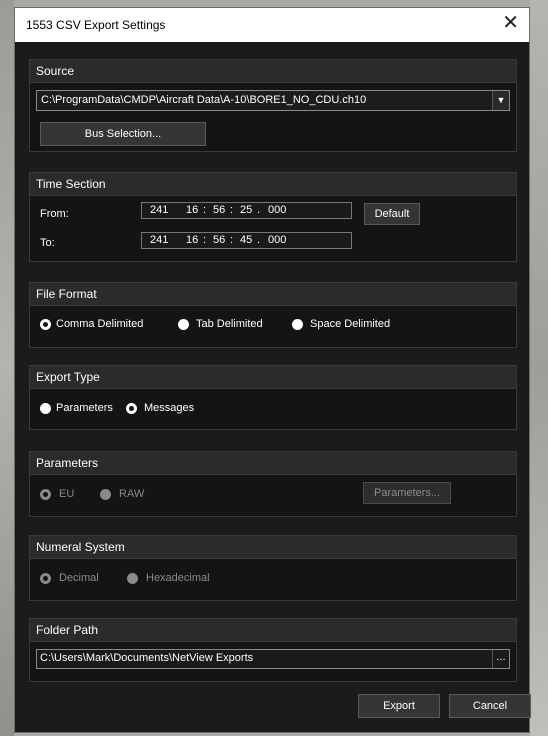 Image resolution: width=548 pixels, height=736 pixels. Describe the element at coordinates (219, 240) in the screenshot. I see `to-min: 56` at that location.